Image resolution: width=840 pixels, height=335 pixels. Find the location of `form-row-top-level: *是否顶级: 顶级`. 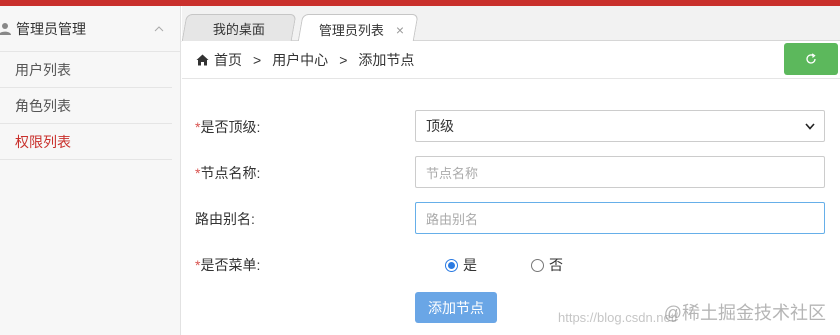

form-row-top-level: *是否顶级: 顶级 is located at coordinates (511, 126).